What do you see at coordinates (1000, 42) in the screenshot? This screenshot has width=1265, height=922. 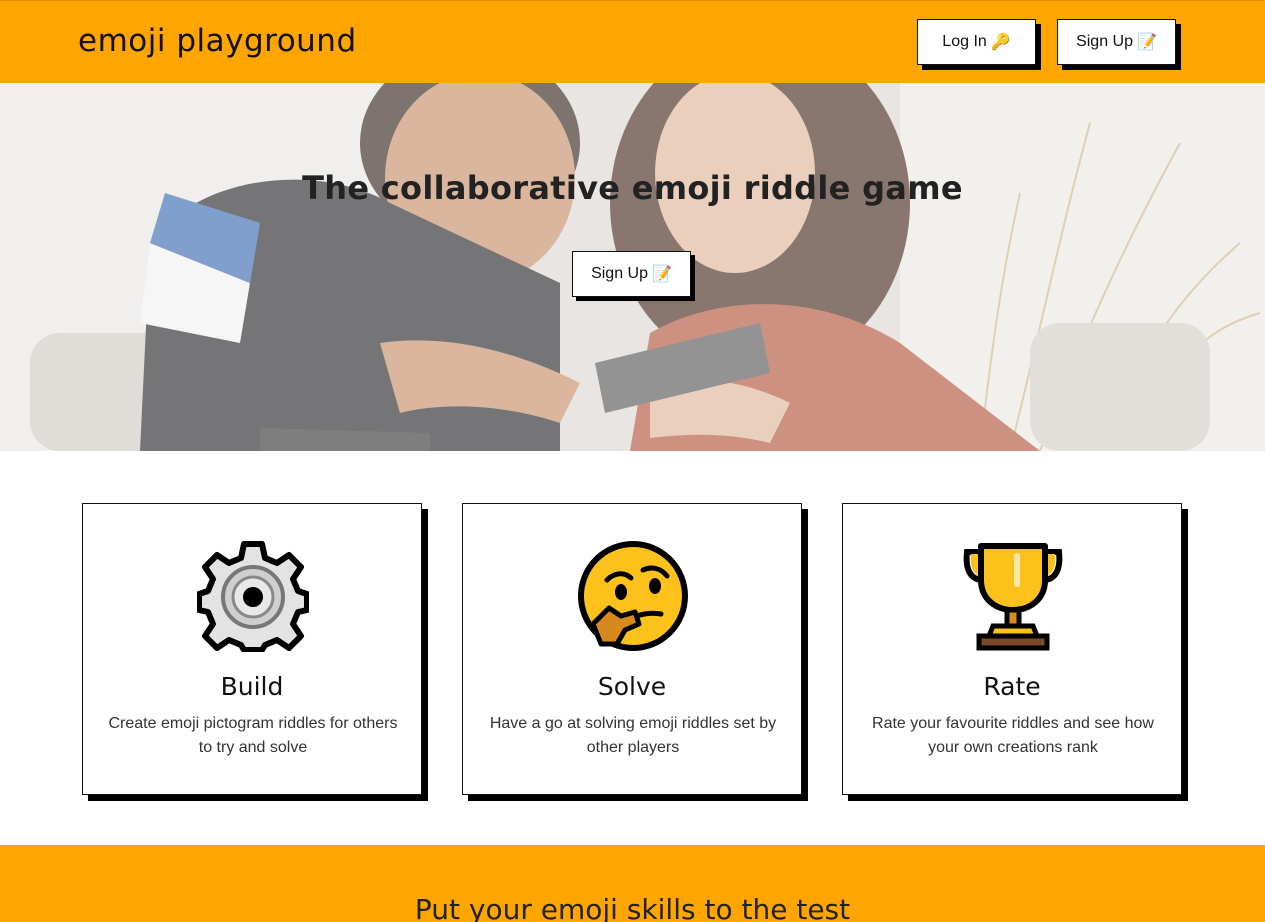 I see `key-icon: 🔑` at bounding box center [1000, 42].